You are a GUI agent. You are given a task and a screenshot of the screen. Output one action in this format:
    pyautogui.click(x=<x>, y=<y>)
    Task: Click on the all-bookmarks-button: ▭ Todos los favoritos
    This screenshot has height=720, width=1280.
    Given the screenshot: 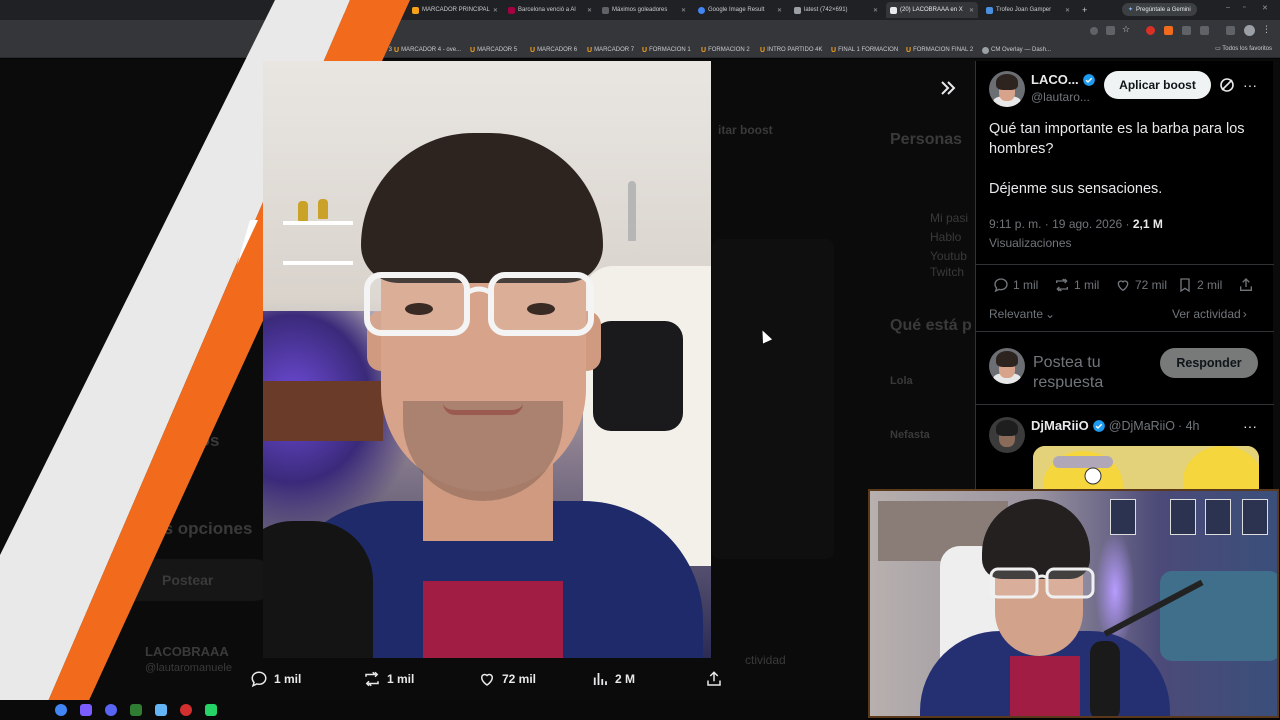 What is the action you would take?
    pyautogui.click(x=1243, y=48)
    